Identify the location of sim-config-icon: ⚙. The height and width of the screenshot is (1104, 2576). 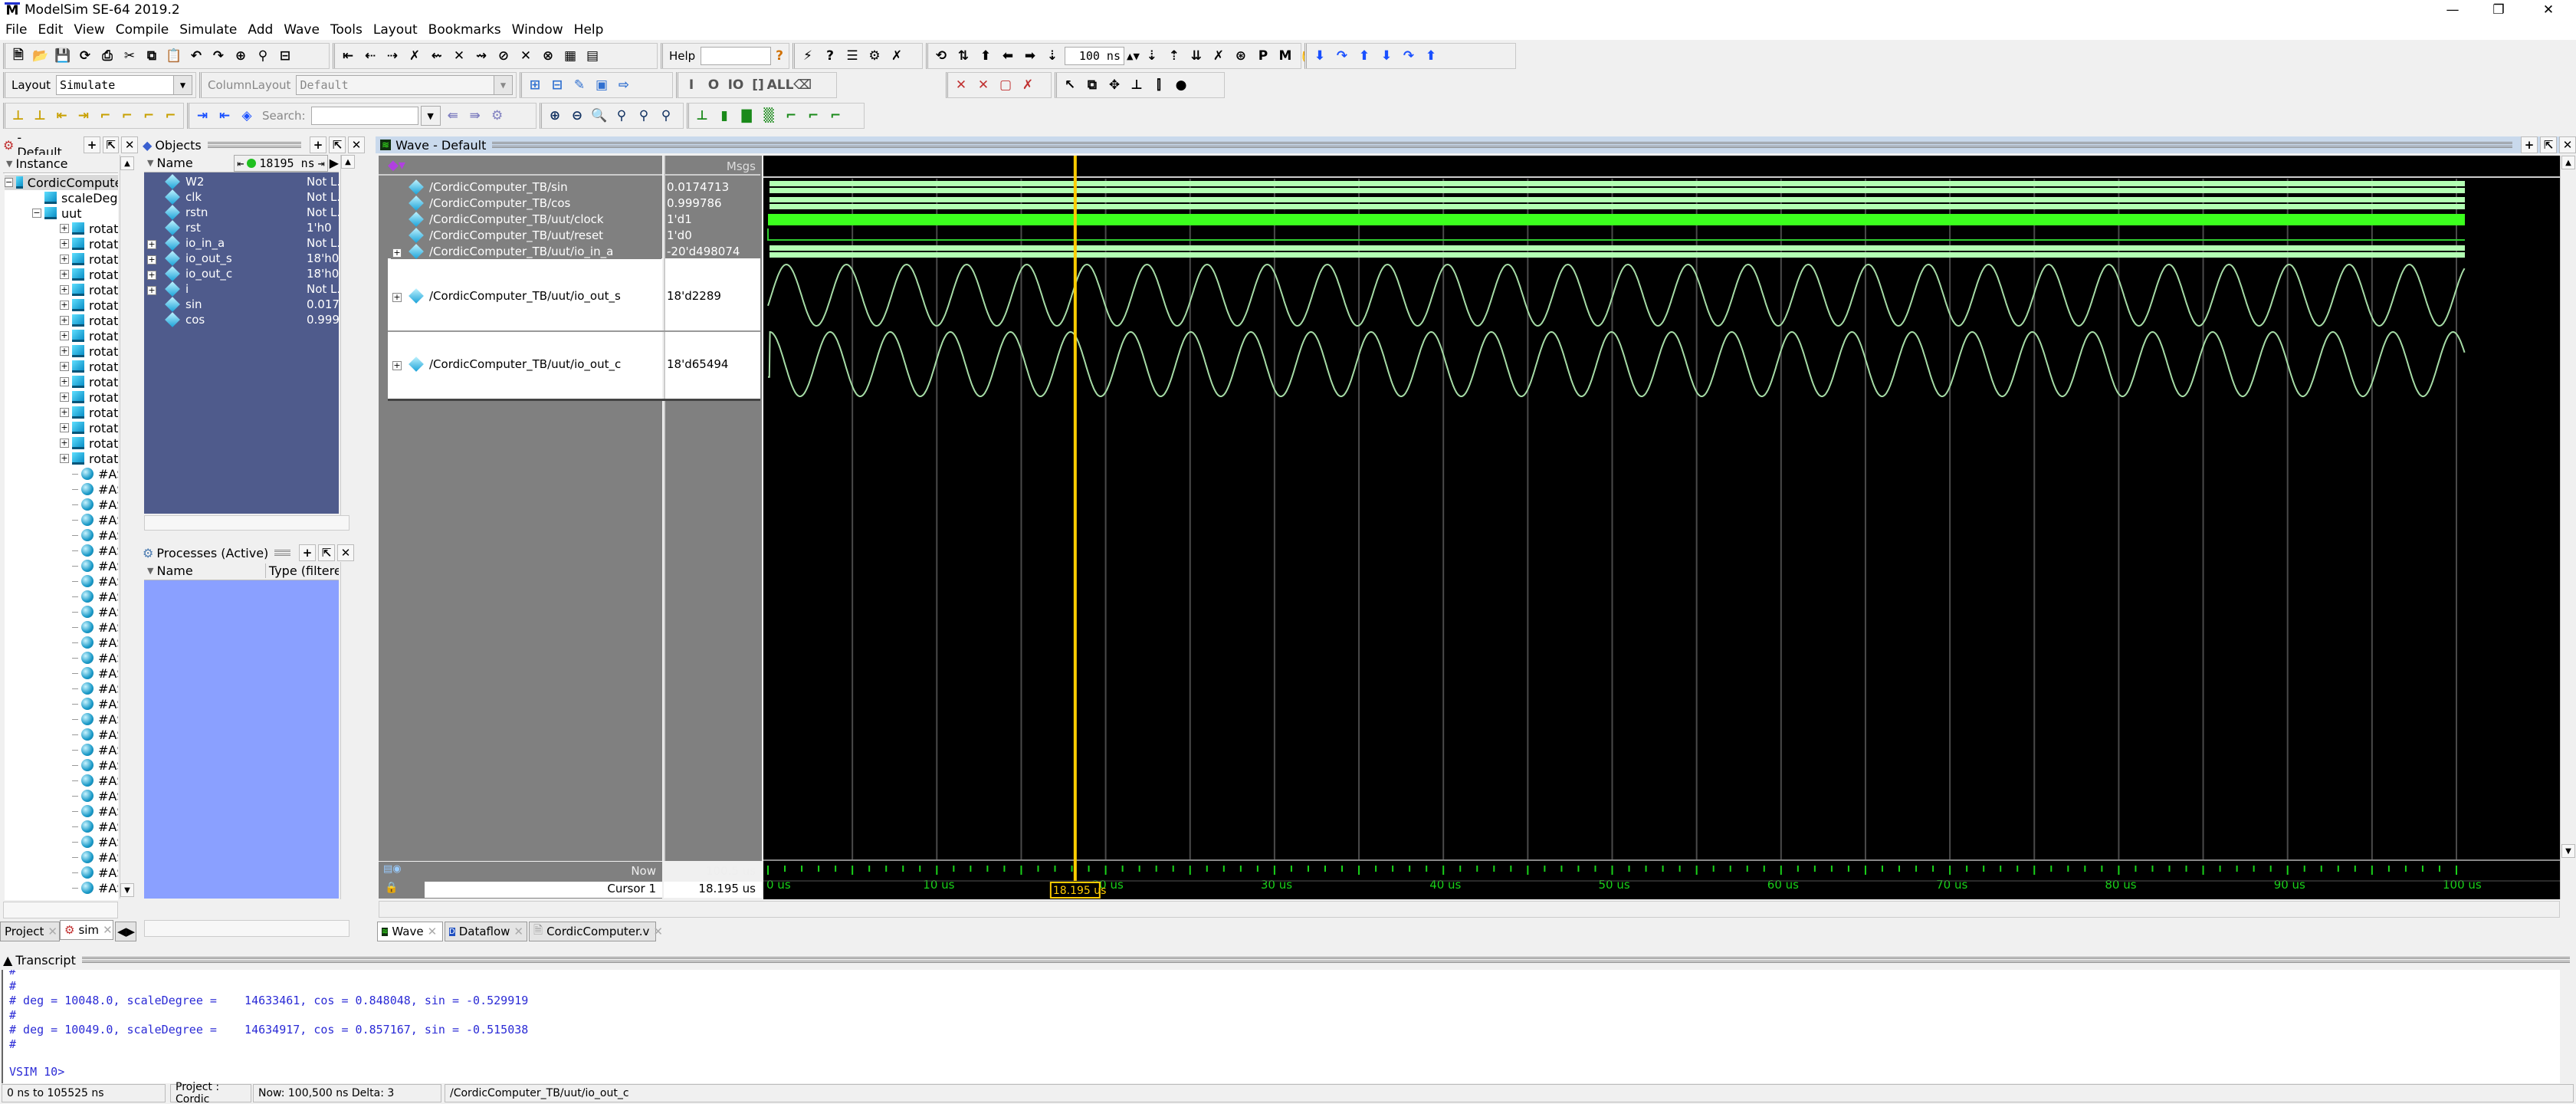
(874, 56).